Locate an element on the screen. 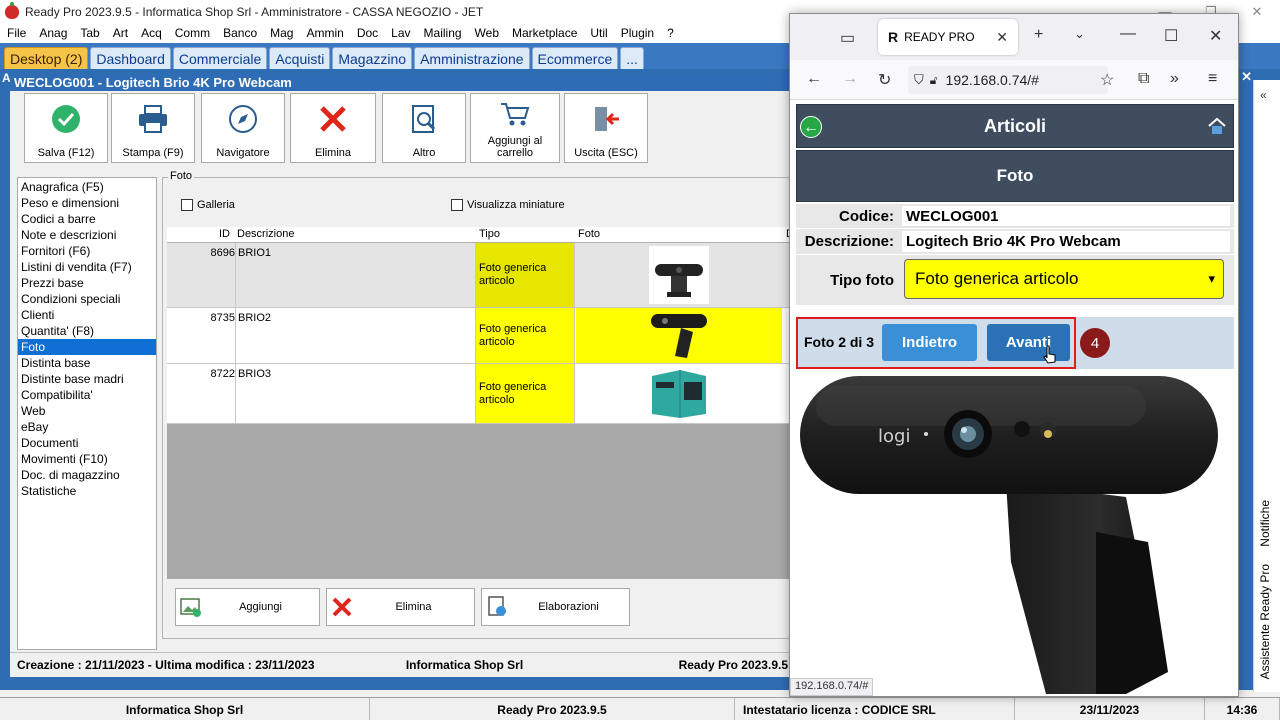 This screenshot has height=720, width=1280. save-button: Salva (F12) is located at coordinates (66, 128).